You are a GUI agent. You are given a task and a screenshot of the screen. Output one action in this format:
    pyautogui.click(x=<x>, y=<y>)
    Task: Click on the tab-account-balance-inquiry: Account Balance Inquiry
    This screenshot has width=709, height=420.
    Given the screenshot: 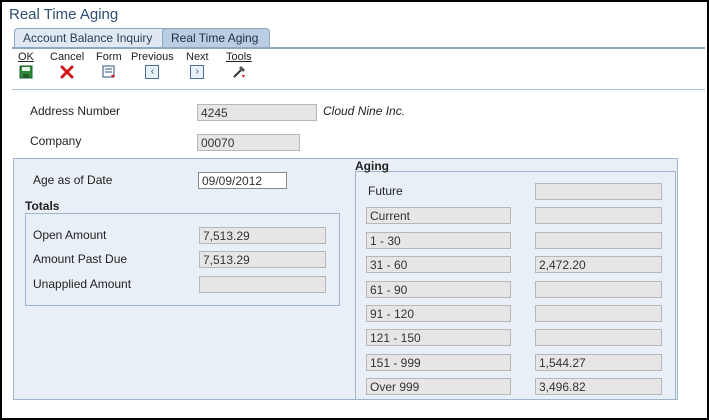 What is the action you would take?
    pyautogui.click(x=93, y=38)
    